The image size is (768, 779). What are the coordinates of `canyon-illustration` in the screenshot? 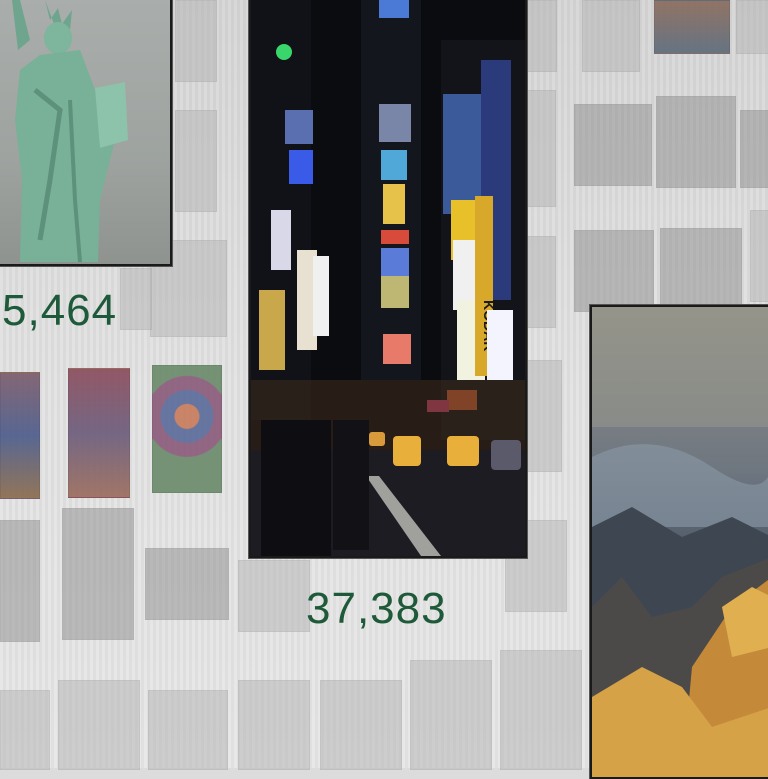 It's located at (680, 542).